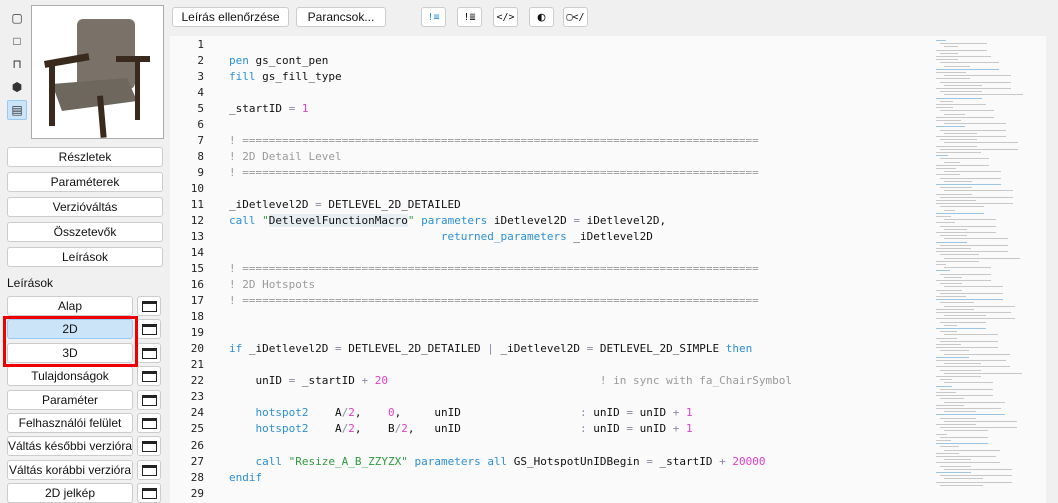 Image resolution: width=1058 pixels, height=503 pixels. I want to click on code-text: pen gs_cont_pen, so click(278, 61).